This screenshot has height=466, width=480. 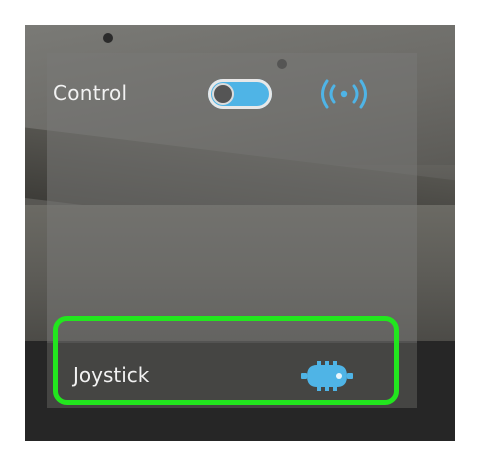 What do you see at coordinates (232, 375) in the screenshot?
I see `joystick-row: Joystick` at bounding box center [232, 375].